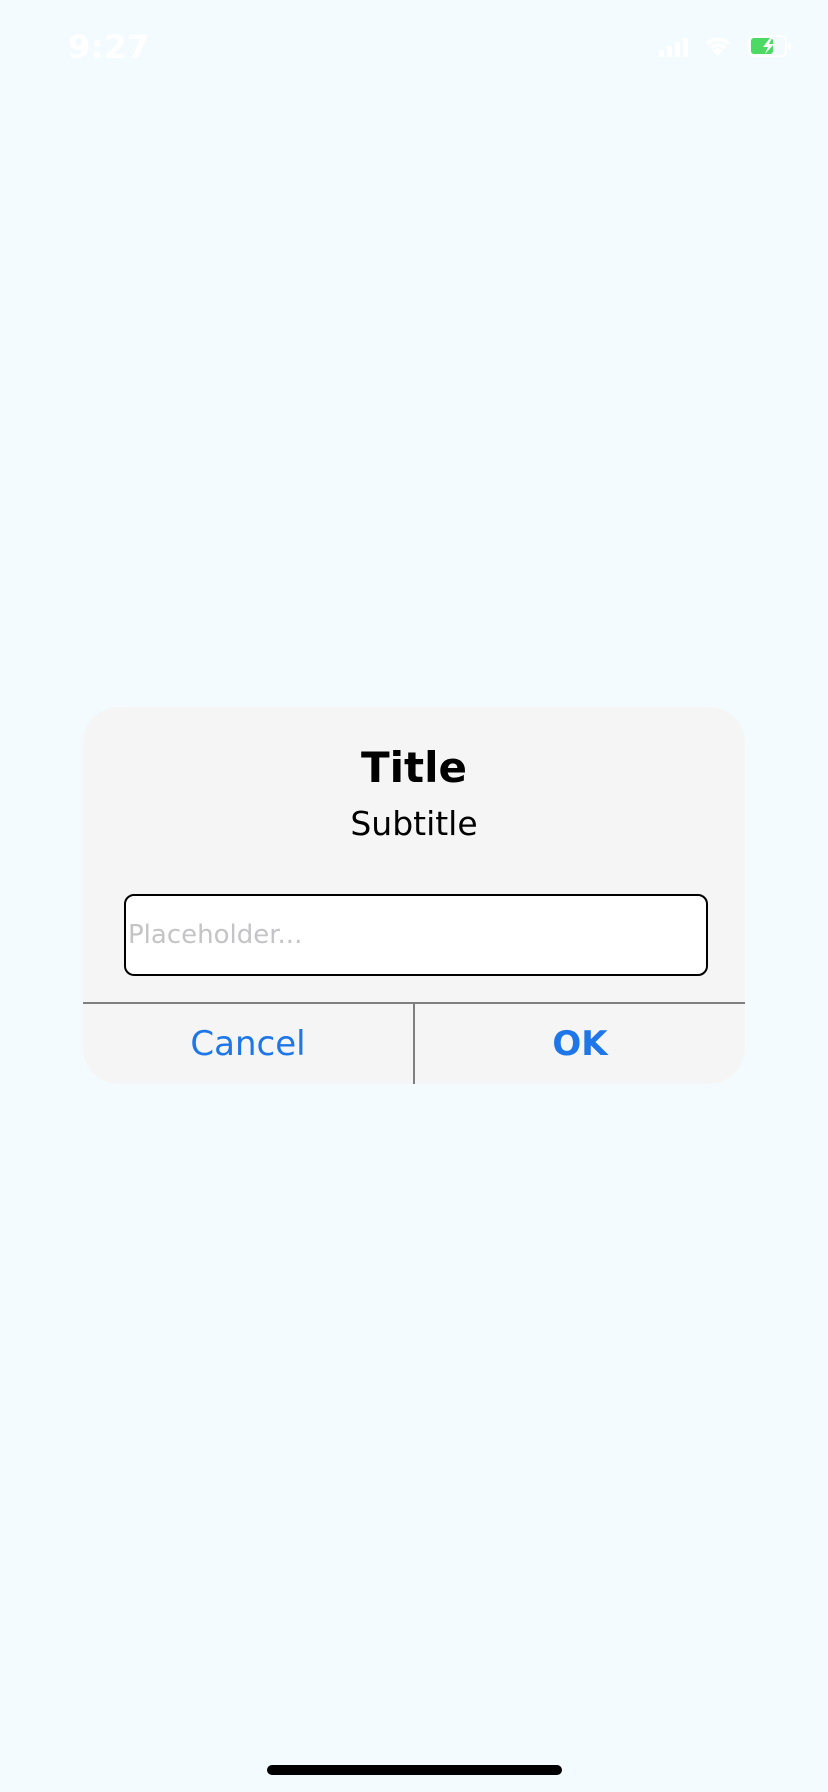  What do you see at coordinates (414, 50) in the screenshot?
I see `status-bar: 9:27` at bounding box center [414, 50].